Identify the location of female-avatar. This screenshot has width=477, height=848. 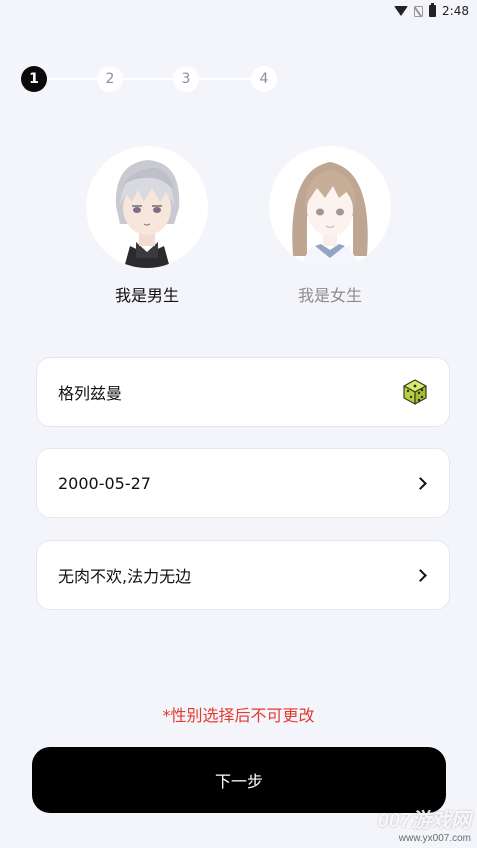
(330, 207).